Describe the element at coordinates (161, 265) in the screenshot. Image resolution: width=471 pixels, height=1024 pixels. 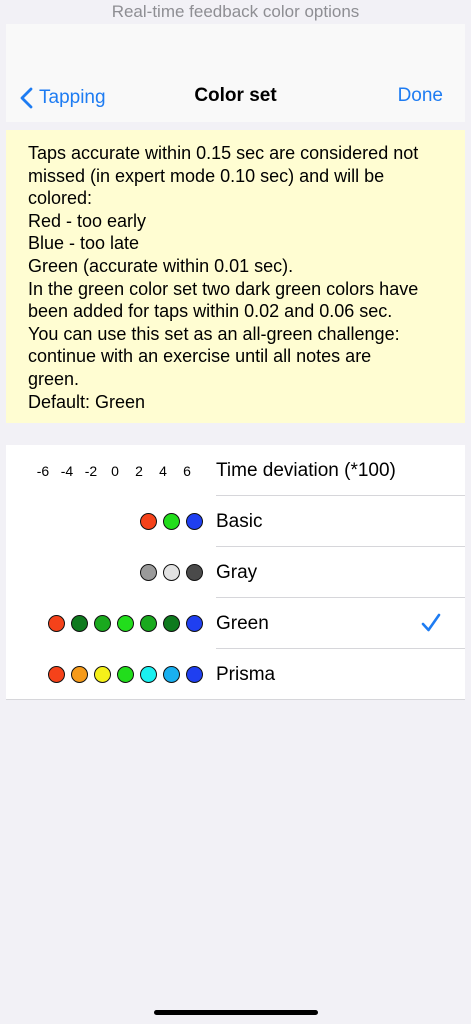
I see `info-line: Green (accurate within 0.01 sec).` at that location.